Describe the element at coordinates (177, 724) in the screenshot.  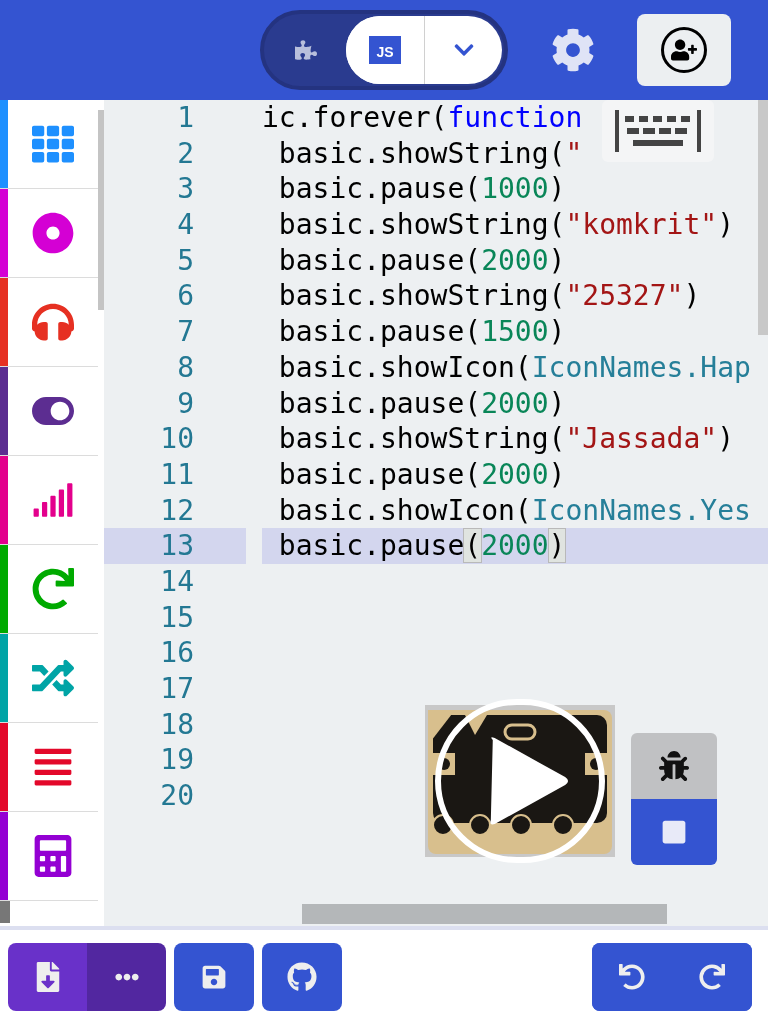
I see `line-number: 18` at that location.